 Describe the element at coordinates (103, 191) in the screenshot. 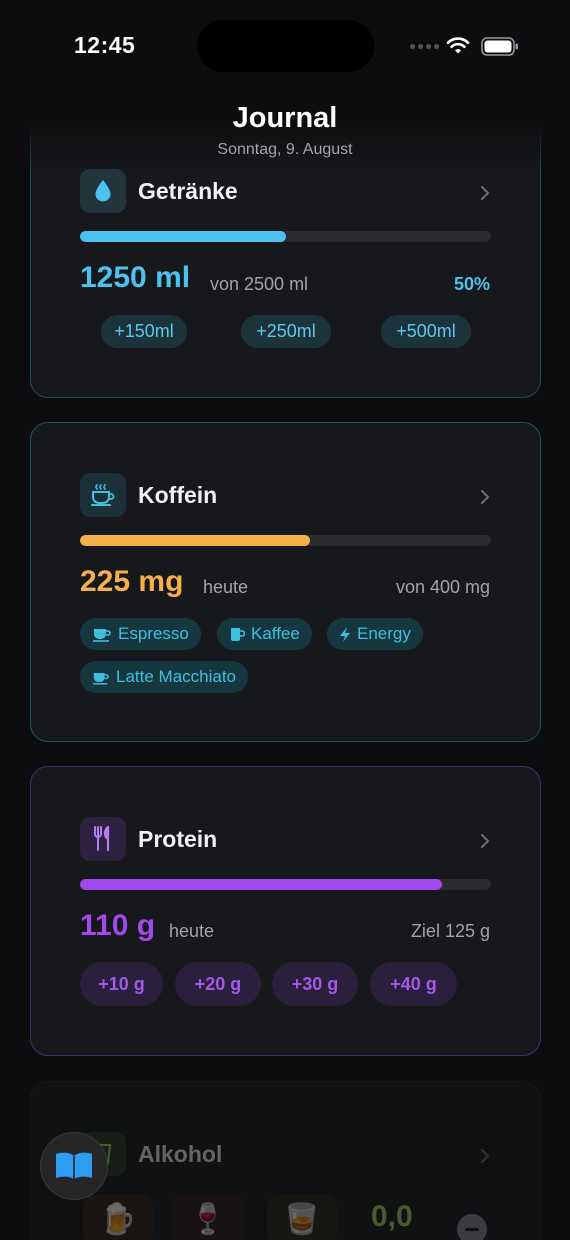

I see `water-drop-icon` at that location.